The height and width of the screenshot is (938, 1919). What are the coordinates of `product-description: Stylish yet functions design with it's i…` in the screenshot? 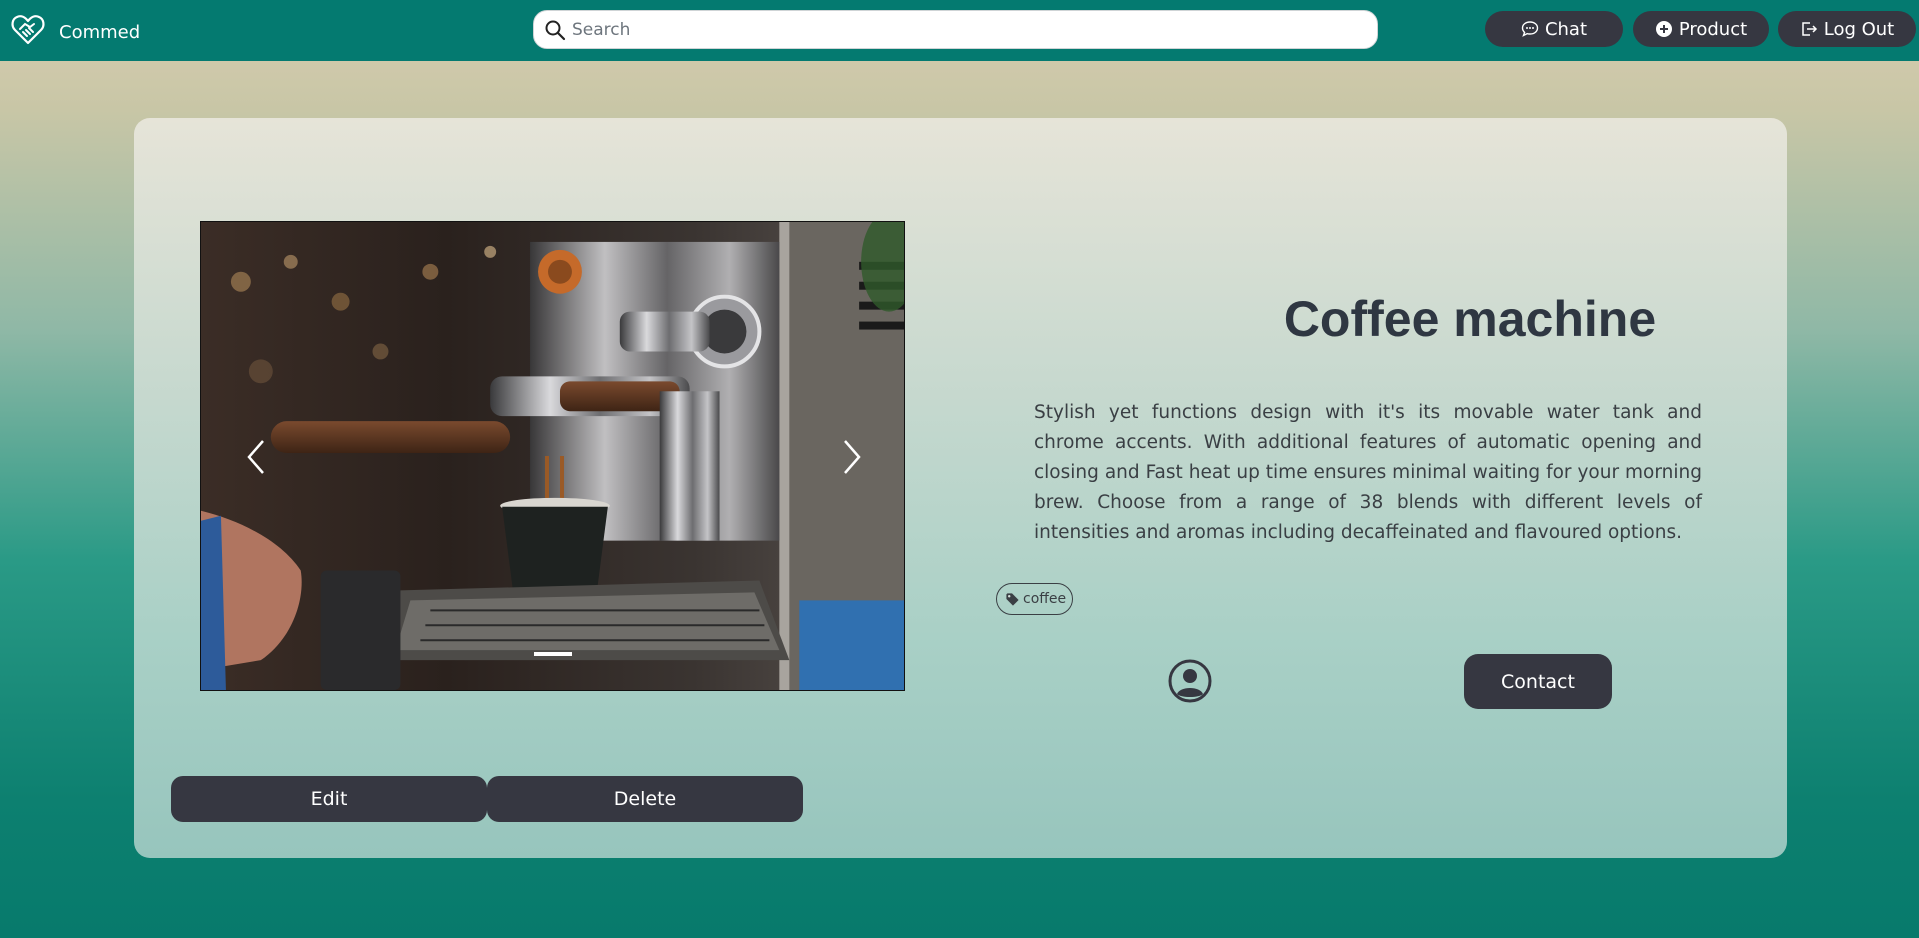 It's located at (1368, 472).